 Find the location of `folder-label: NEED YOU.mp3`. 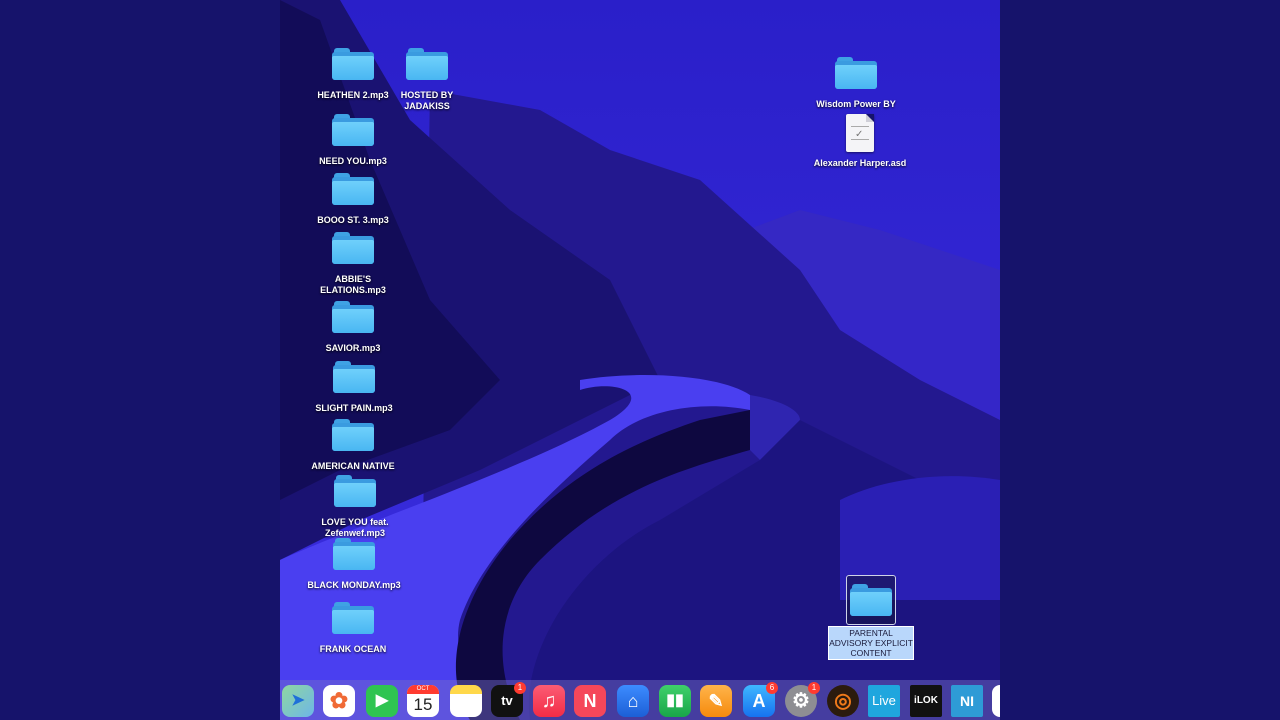

folder-label: NEED YOU.mp3 is located at coordinates (353, 161).